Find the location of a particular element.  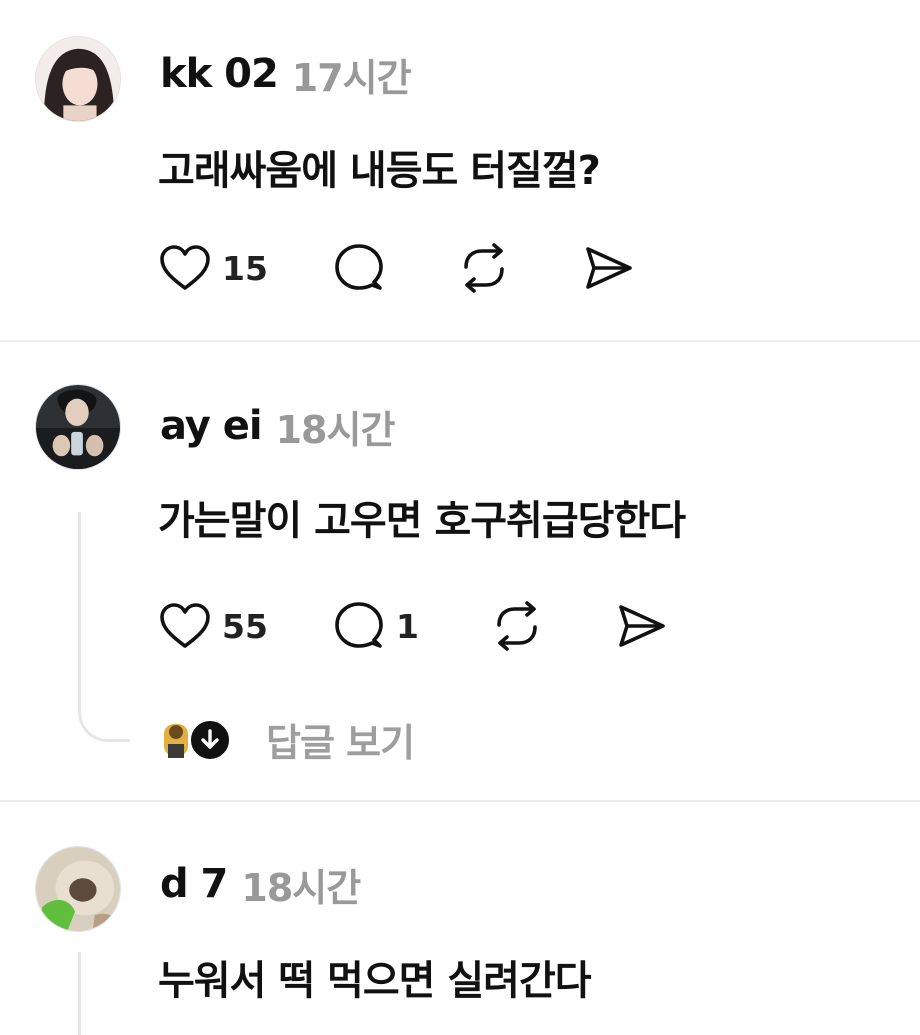

post-header: kk 02 17시간 is located at coordinates (286, 74).